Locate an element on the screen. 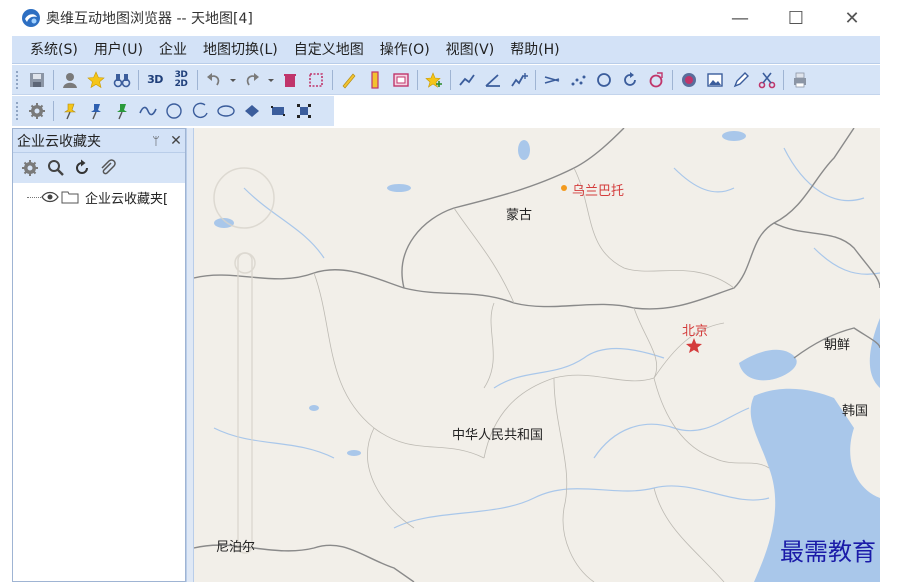 The width and height of the screenshot is (902, 582). draw-polyline-button is located at coordinates (467, 80).